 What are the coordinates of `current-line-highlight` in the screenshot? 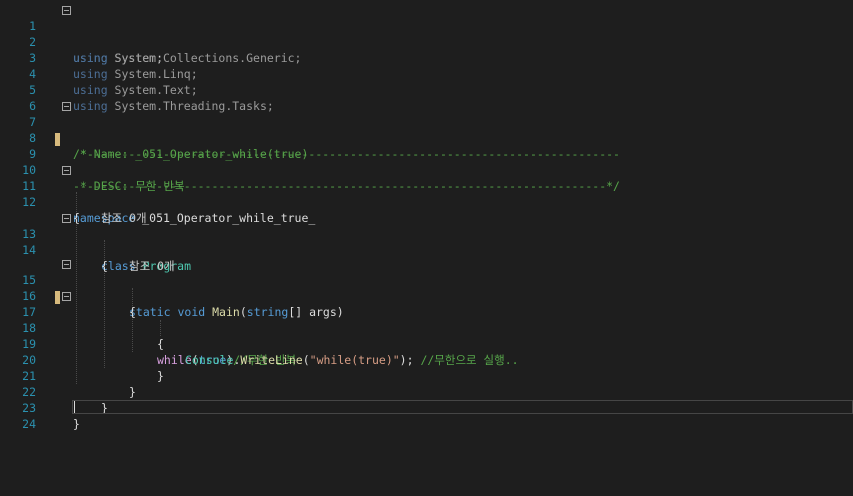 It's located at (462, 407).